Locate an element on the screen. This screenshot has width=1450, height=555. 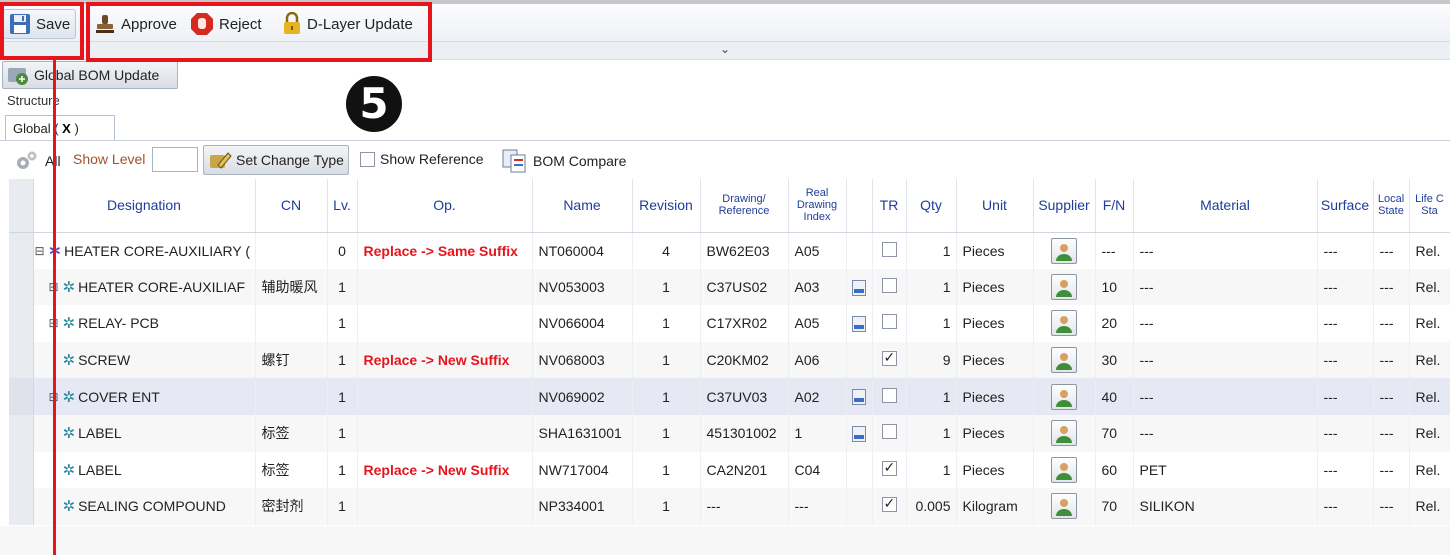
col-header: Local State is located at coordinates (1391, 206).